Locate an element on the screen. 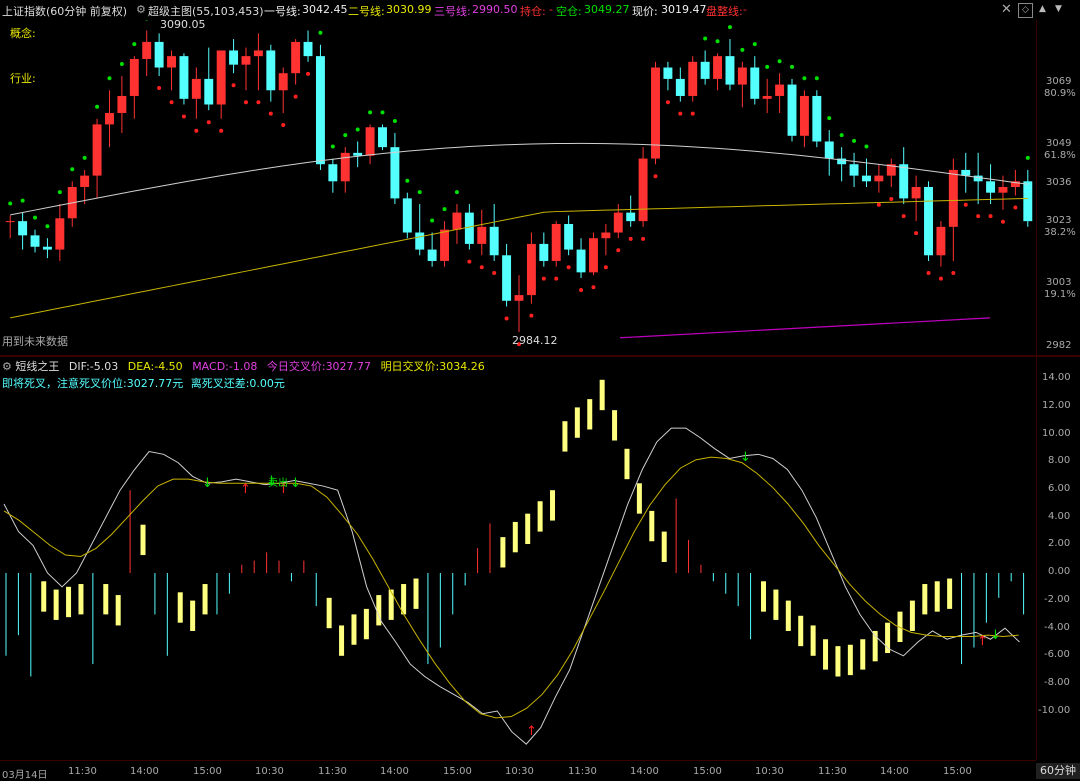  y-price-3023: 3023 is located at coordinates (1059, 220).